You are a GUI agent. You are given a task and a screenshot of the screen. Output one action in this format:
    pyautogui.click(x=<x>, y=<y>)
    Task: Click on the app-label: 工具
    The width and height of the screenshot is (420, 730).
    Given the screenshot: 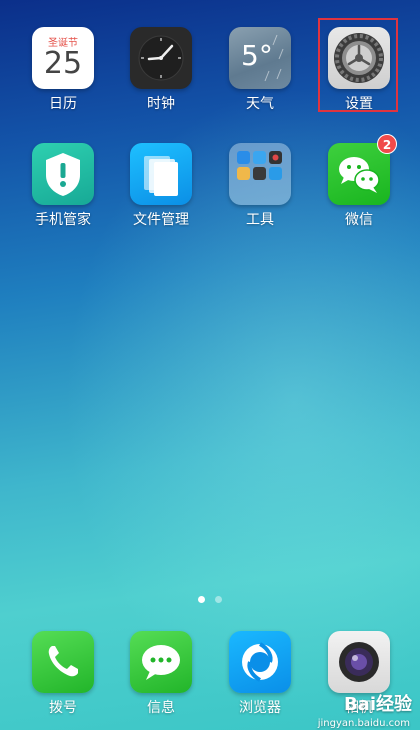 What is the action you would take?
    pyautogui.click(x=260, y=220)
    